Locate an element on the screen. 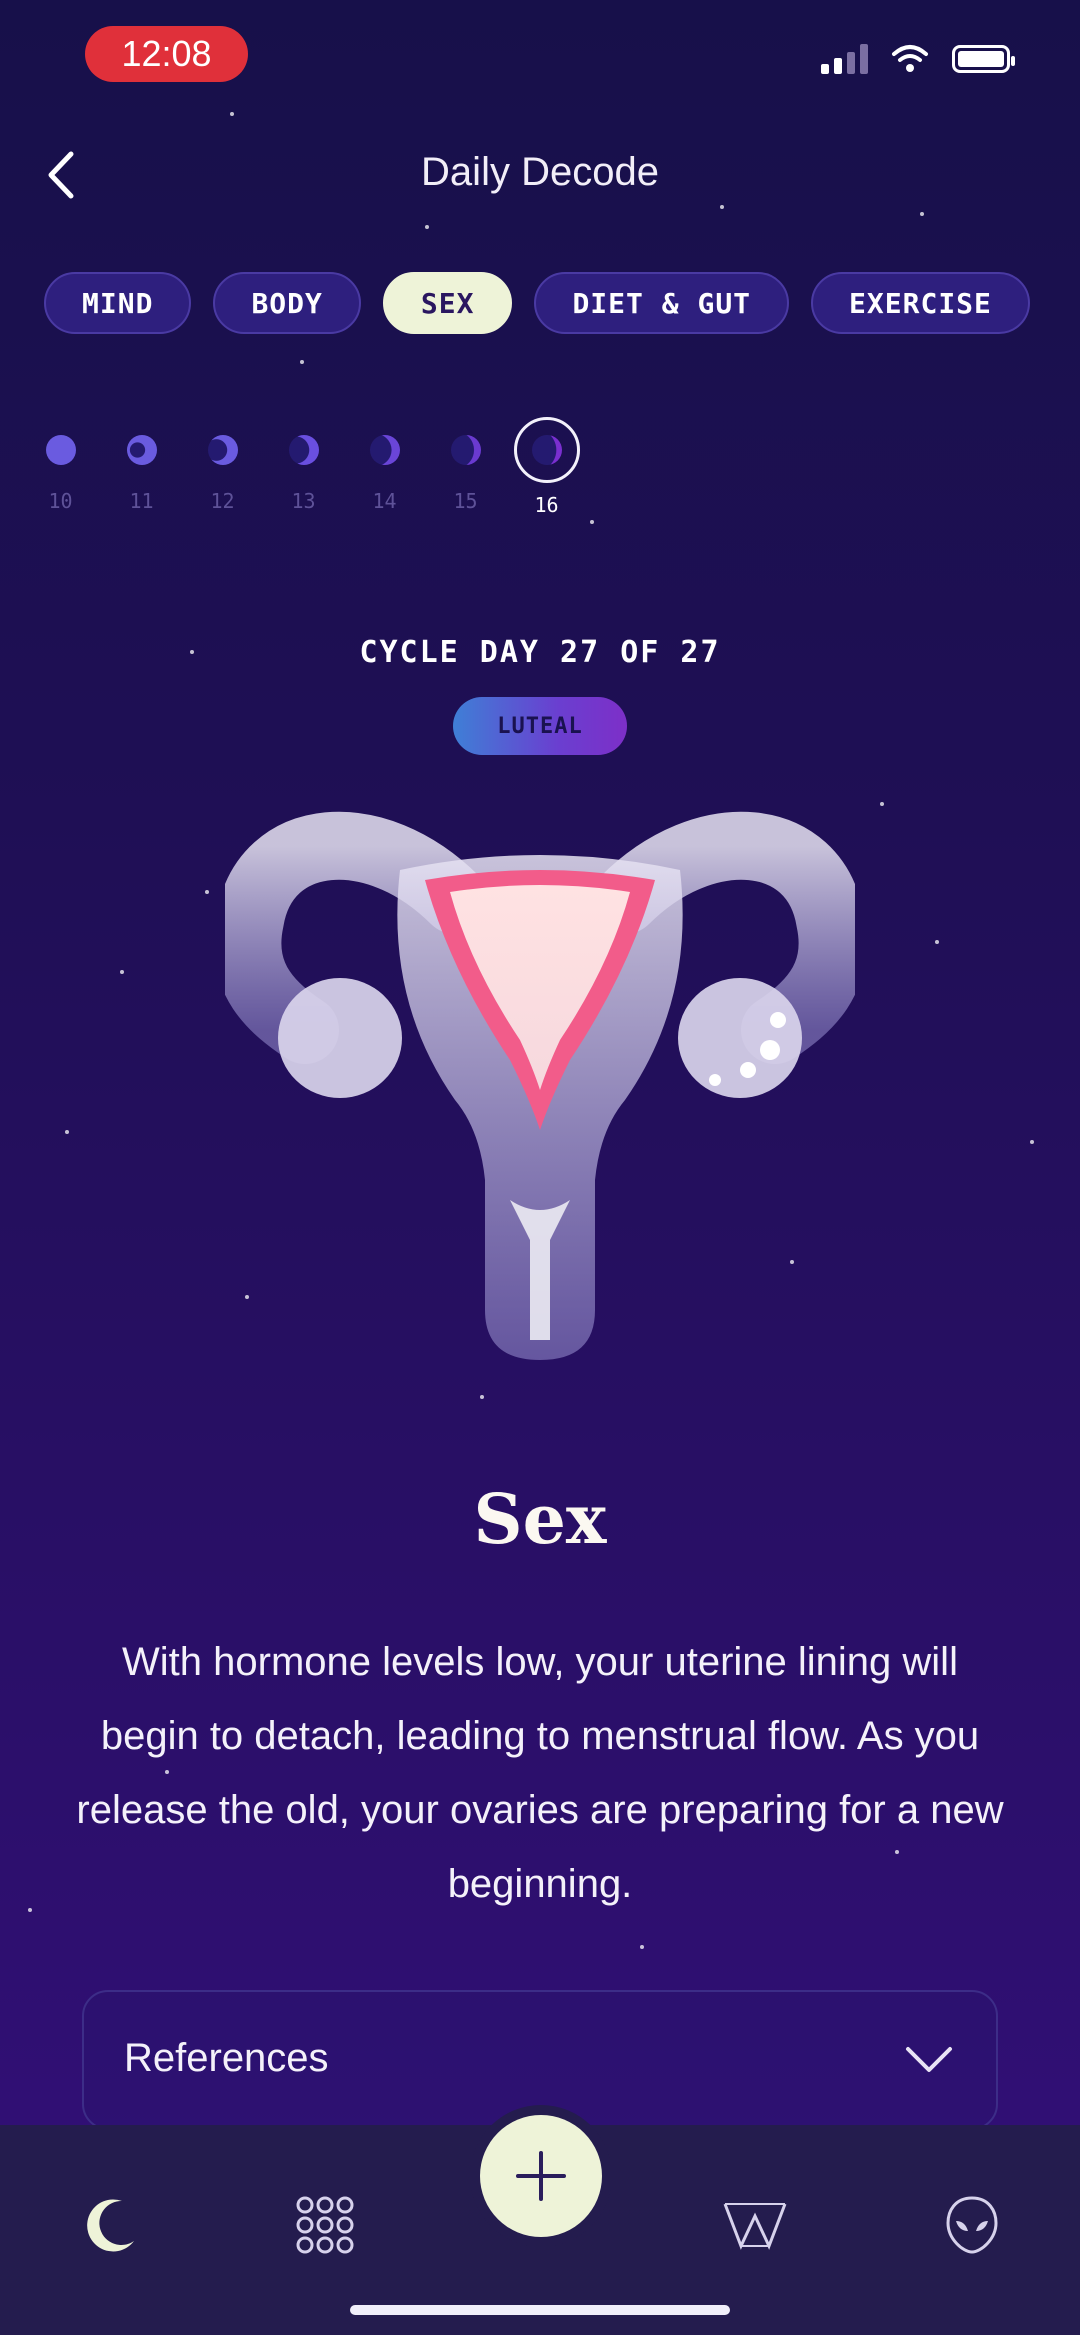  status-icons is located at coordinates (918, 59).